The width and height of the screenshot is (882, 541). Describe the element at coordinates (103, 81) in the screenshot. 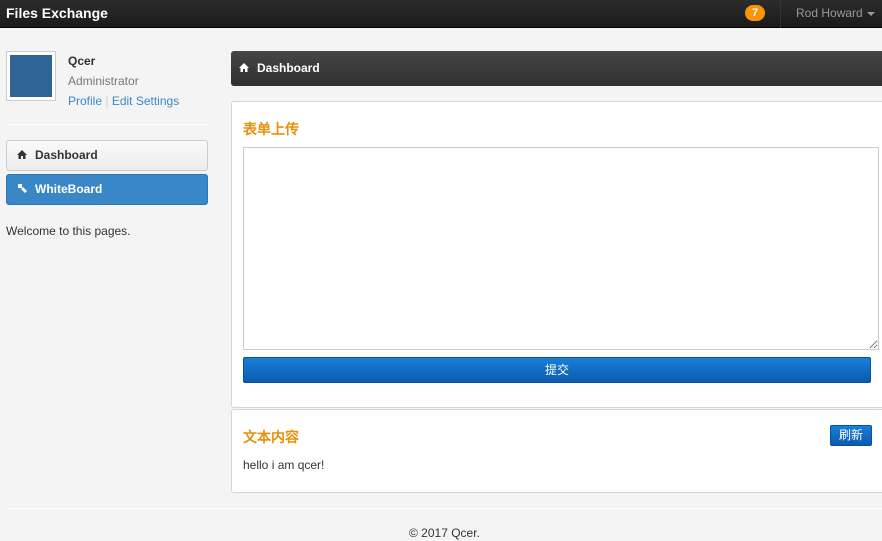

I see `profile-role: Administrator` at that location.